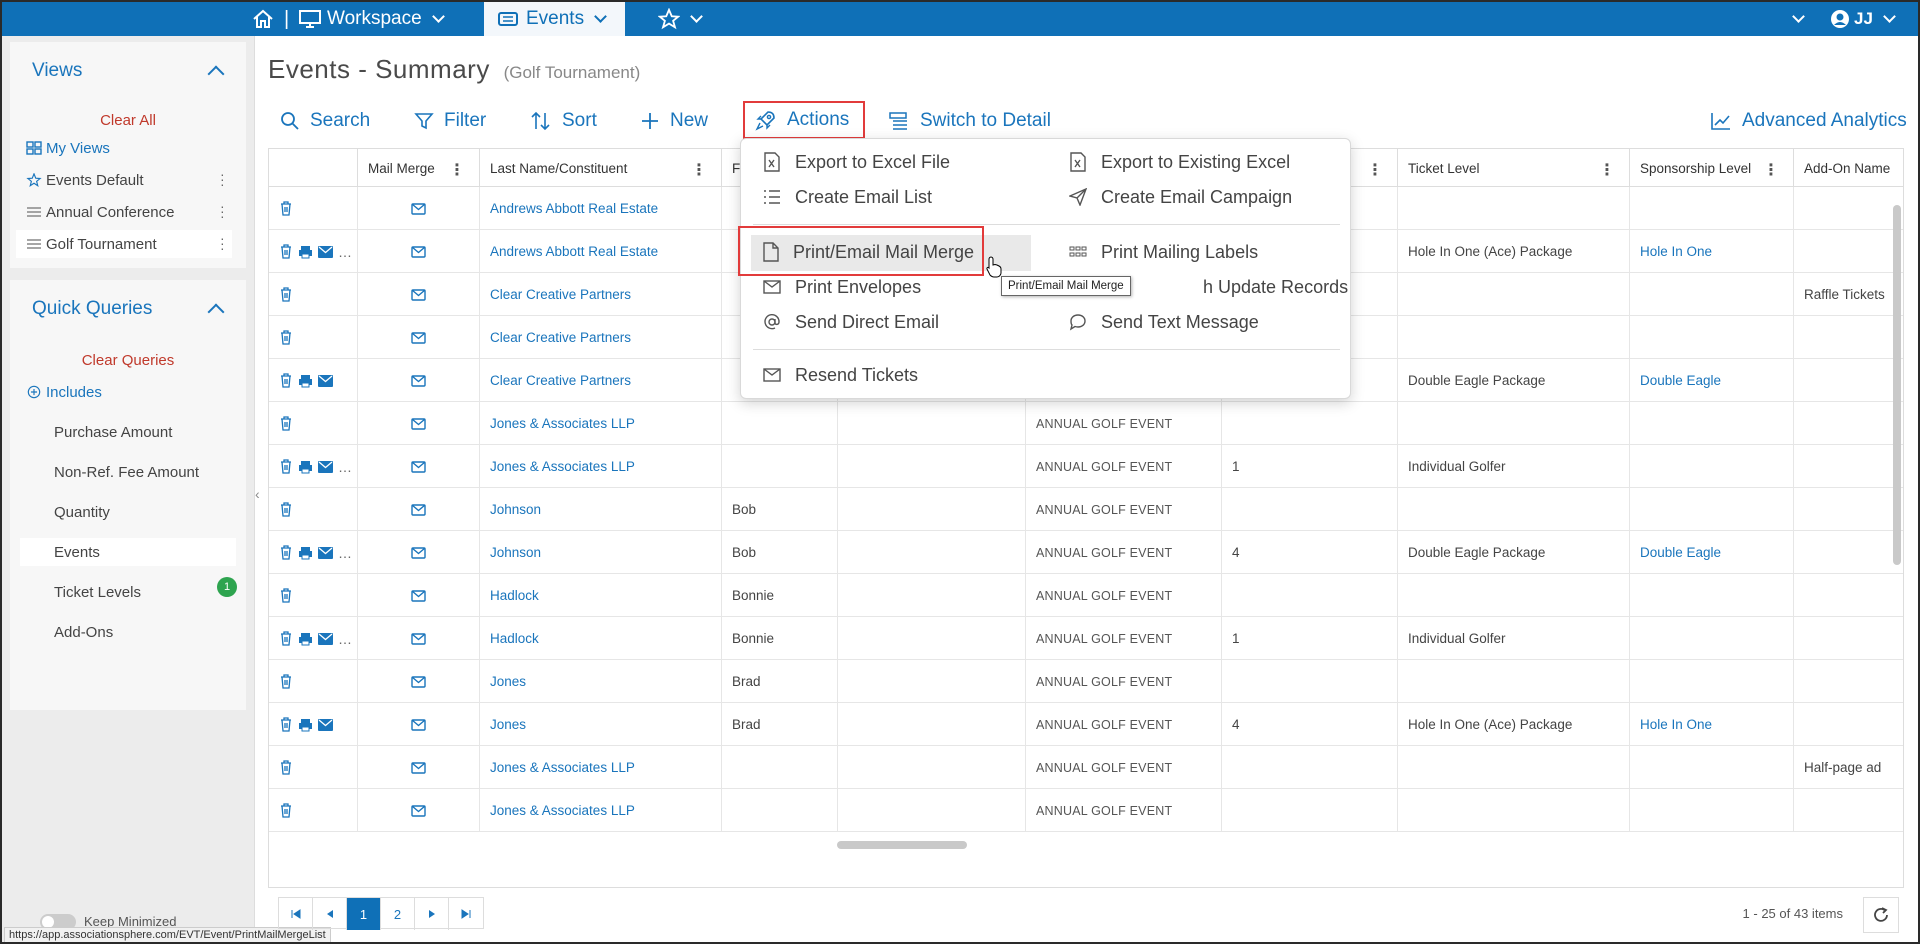 The image size is (1920, 944). I want to click on actions-button: Actions, so click(804, 120).